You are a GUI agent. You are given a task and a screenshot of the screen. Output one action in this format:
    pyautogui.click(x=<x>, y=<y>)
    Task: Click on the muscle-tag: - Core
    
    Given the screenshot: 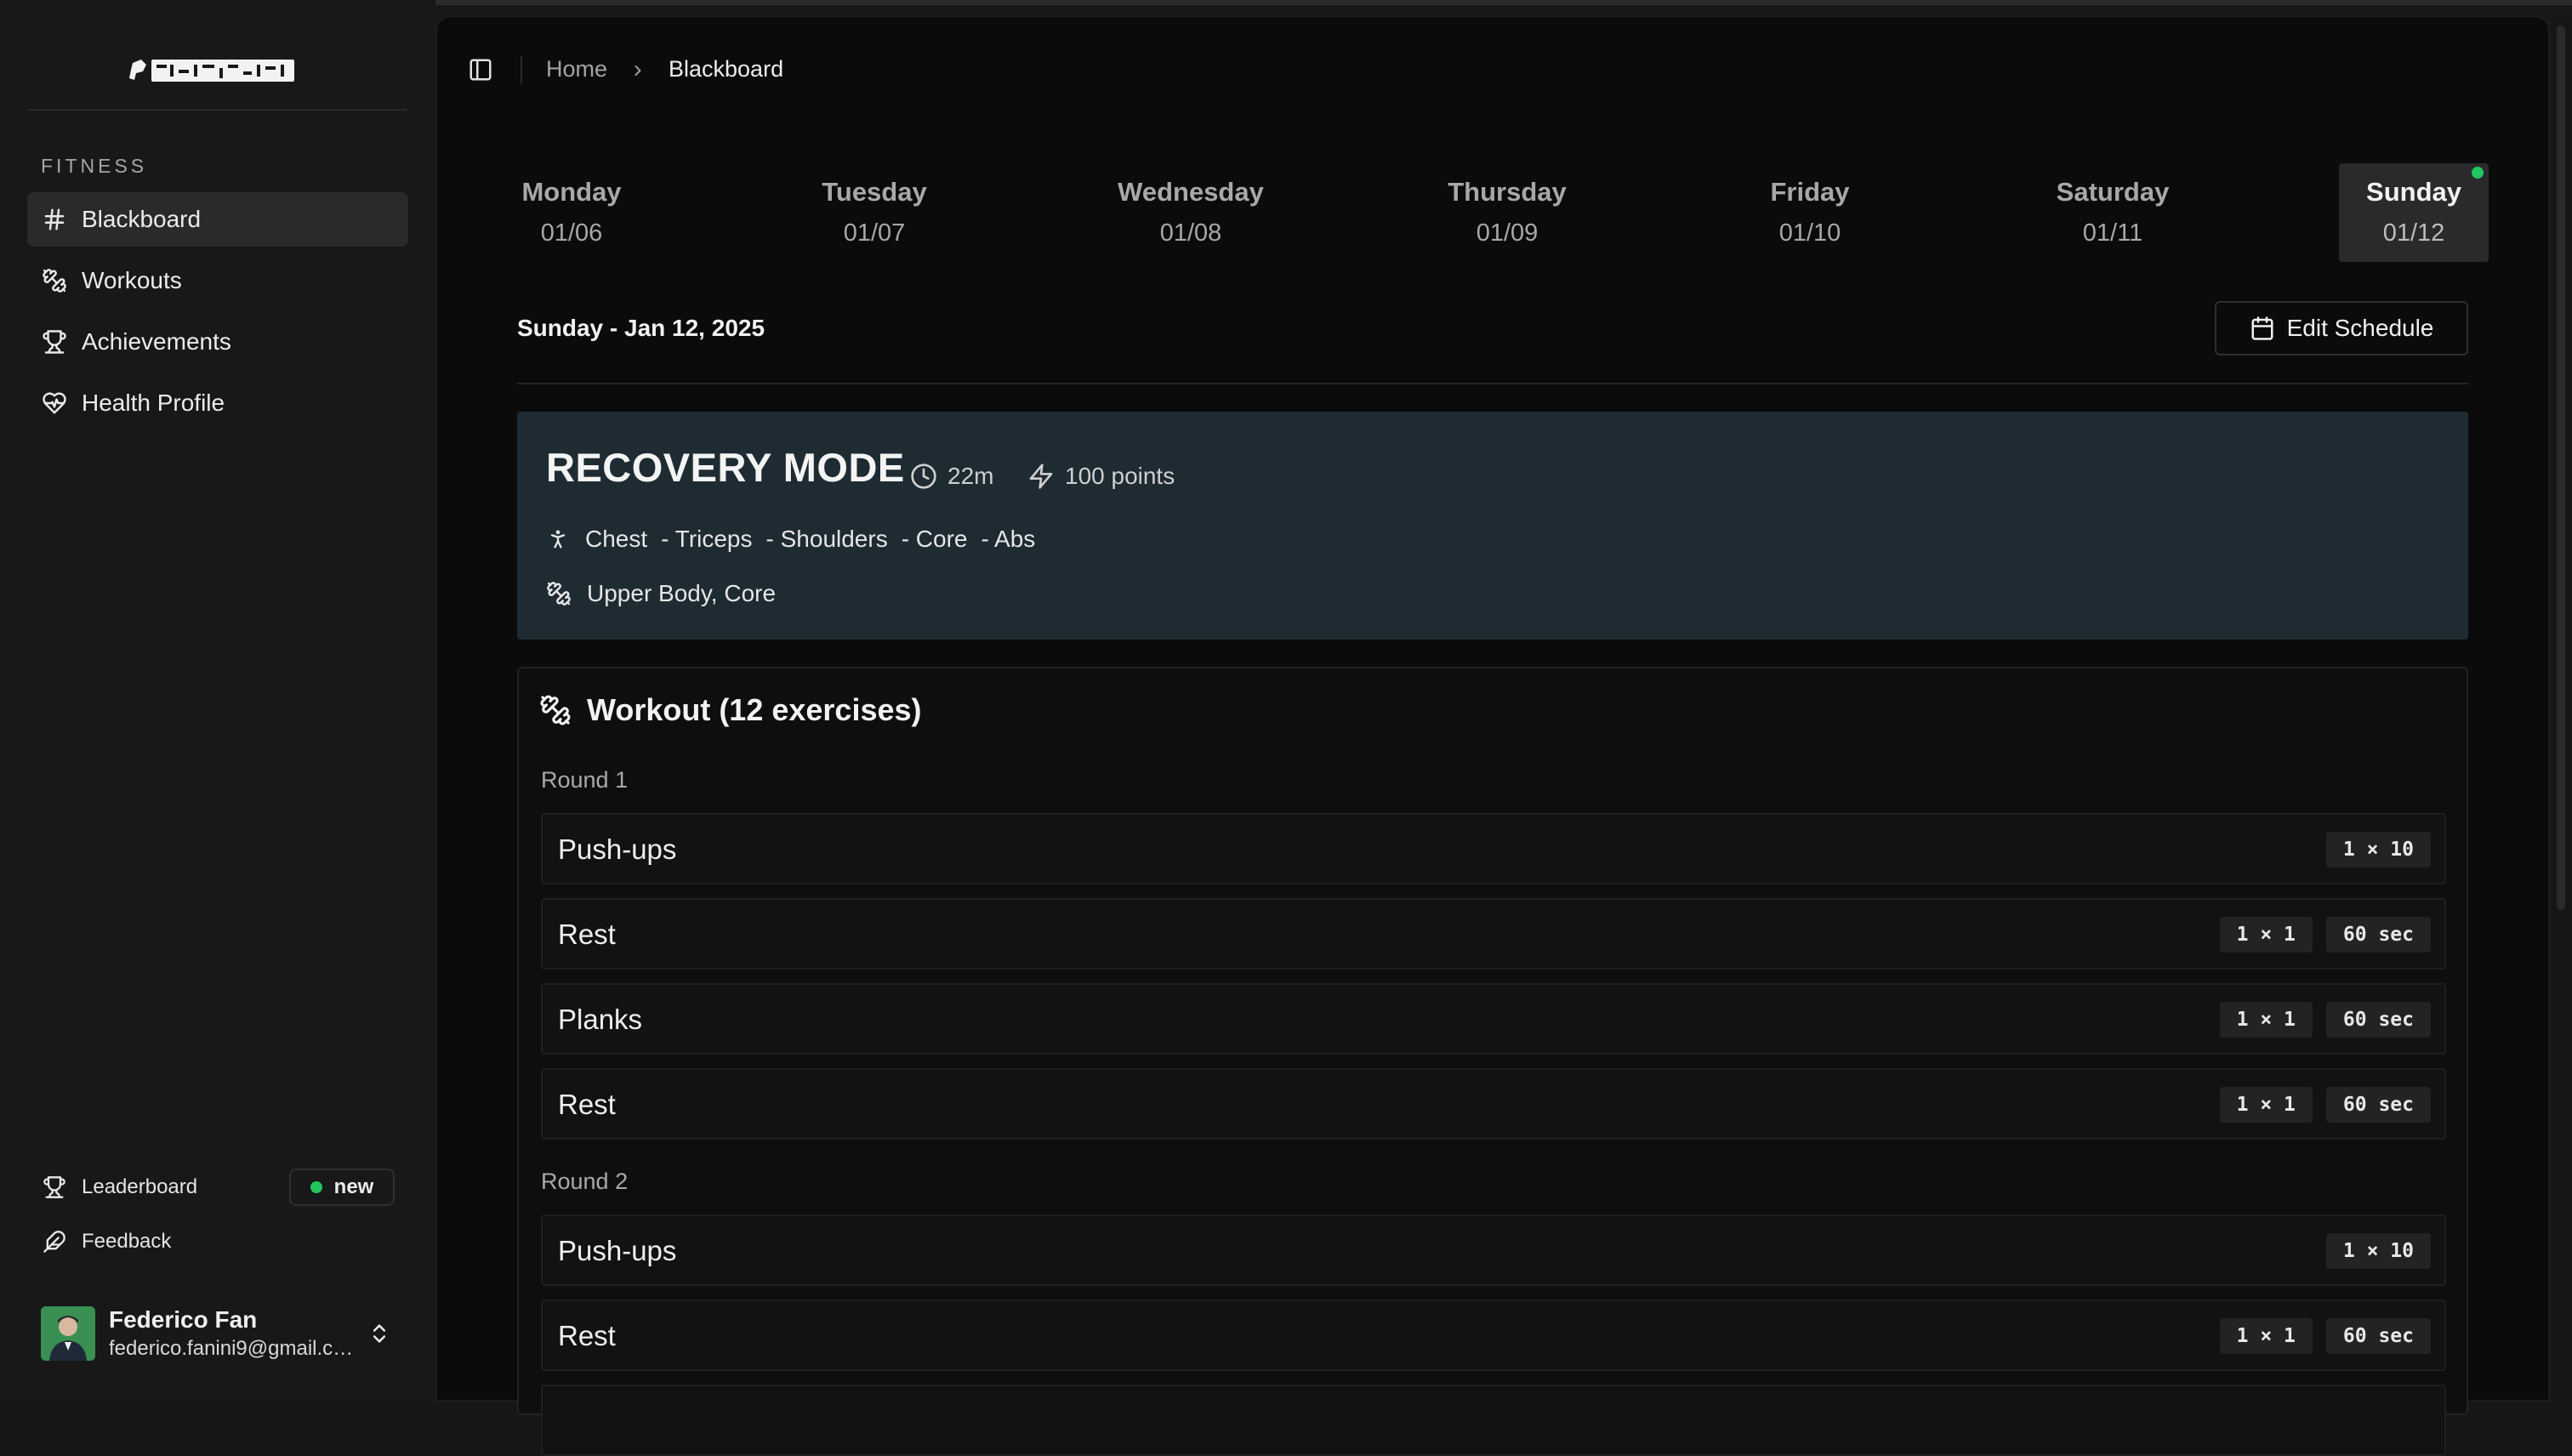 What is the action you would take?
    pyautogui.click(x=935, y=539)
    